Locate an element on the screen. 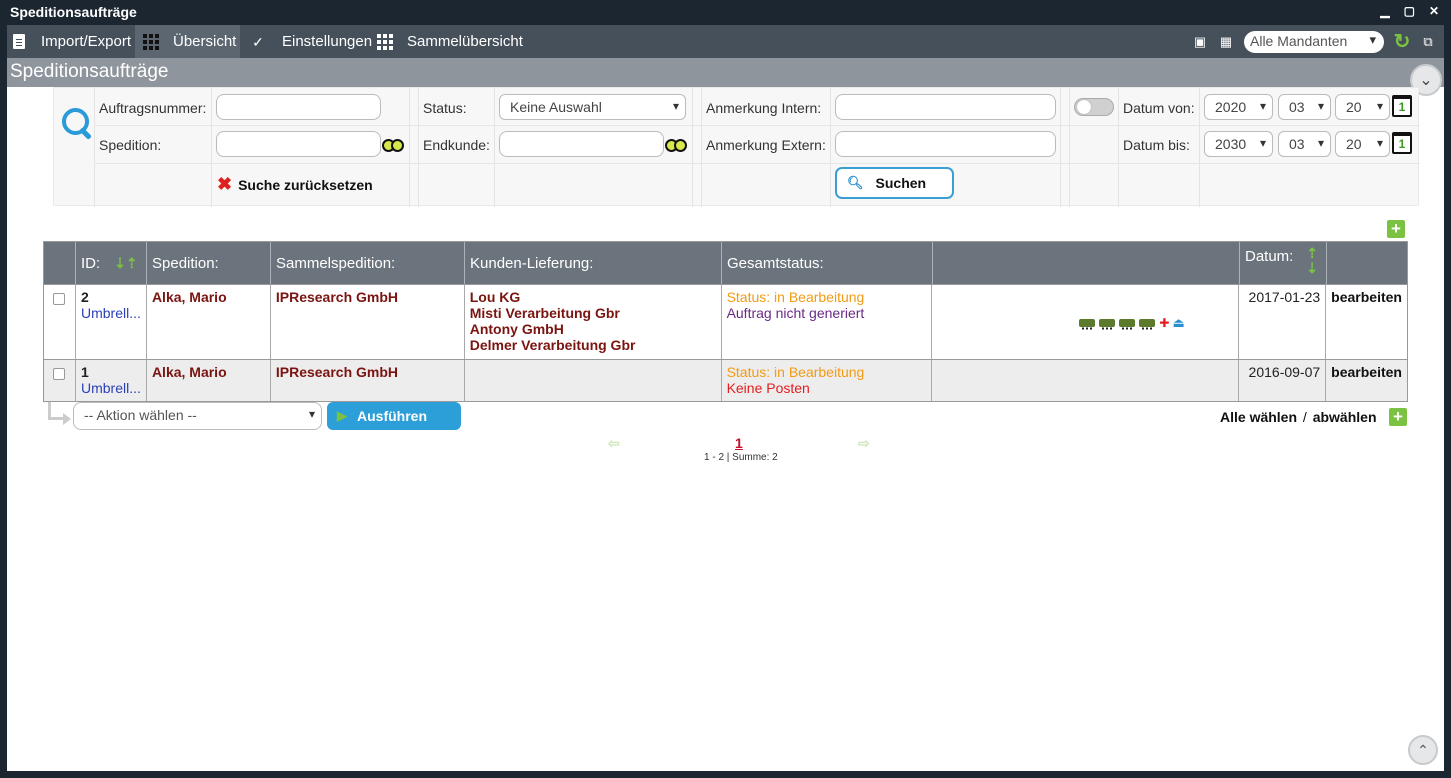 This screenshot has width=1451, height=778. maximize-icon: ▢ is located at coordinates (1409, 11).